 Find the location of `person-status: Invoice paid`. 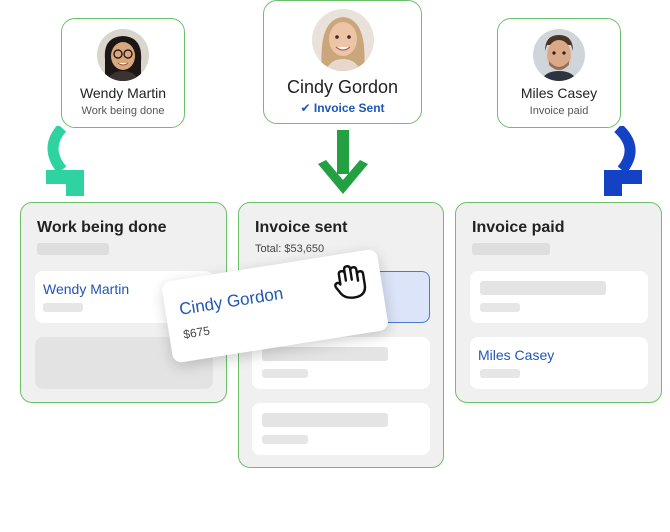

person-status: Invoice paid is located at coordinates (559, 111).